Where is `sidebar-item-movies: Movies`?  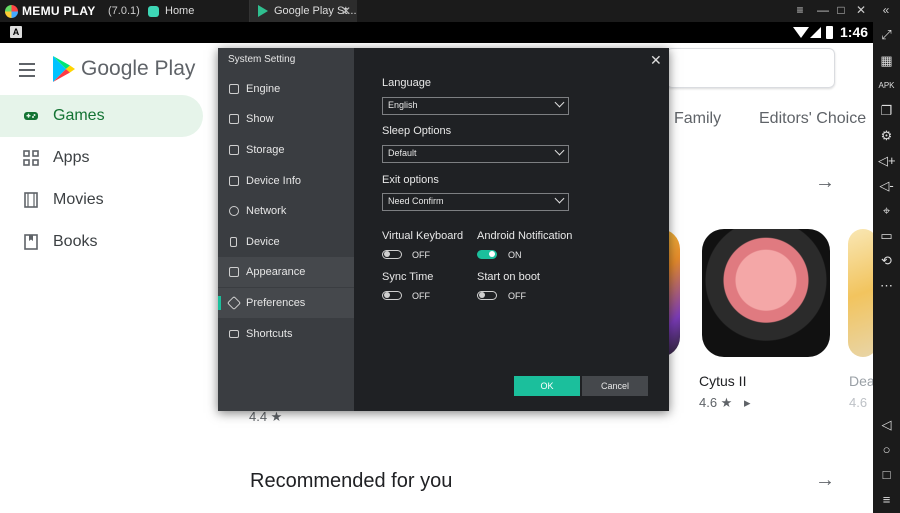
sidebar-item-movies: Movies is located at coordinates (101, 200).